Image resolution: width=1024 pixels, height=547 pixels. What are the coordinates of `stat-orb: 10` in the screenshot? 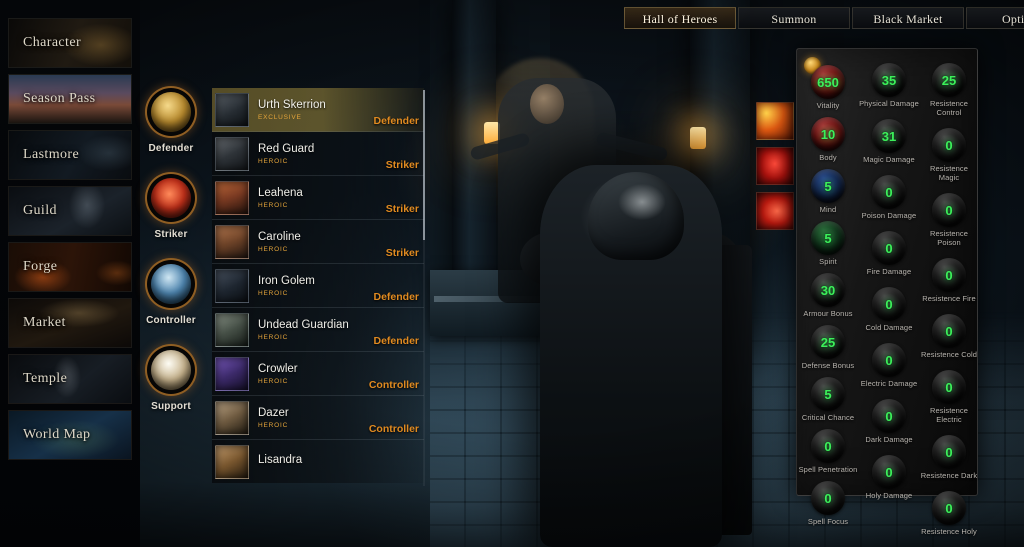 It's located at (828, 134).